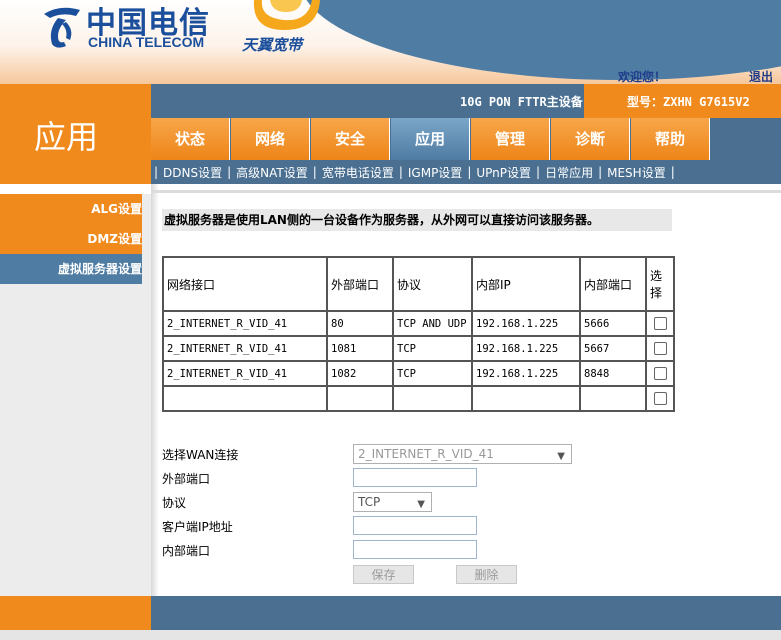  Describe the element at coordinates (245, 398) in the screenshot. I see `cell-interface` at that location.